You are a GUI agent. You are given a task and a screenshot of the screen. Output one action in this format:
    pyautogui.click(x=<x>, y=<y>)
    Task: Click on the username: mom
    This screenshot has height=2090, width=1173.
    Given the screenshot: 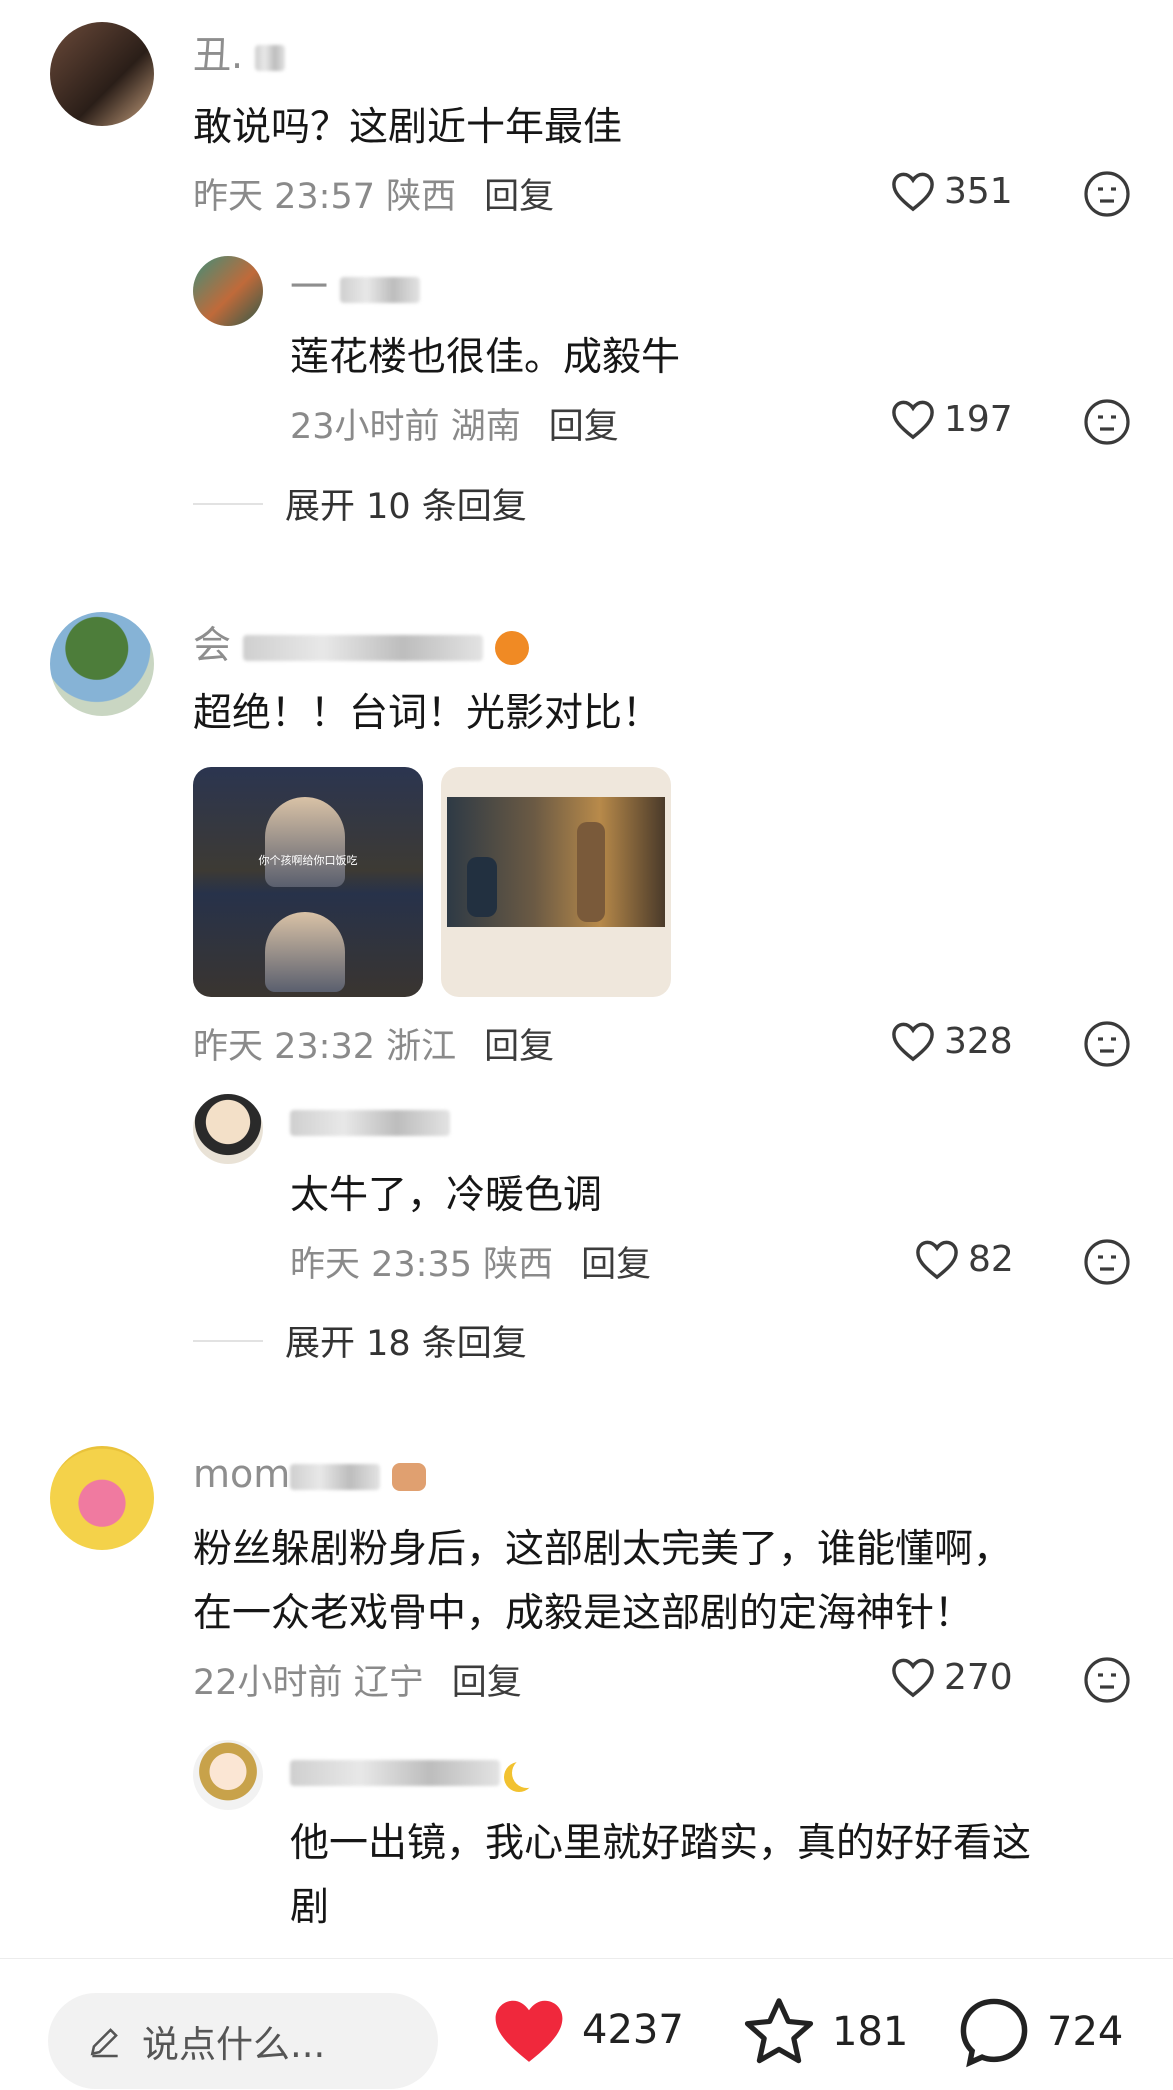 What is the action you would take?
    pyautogui.click(x=310, y=1474)
    